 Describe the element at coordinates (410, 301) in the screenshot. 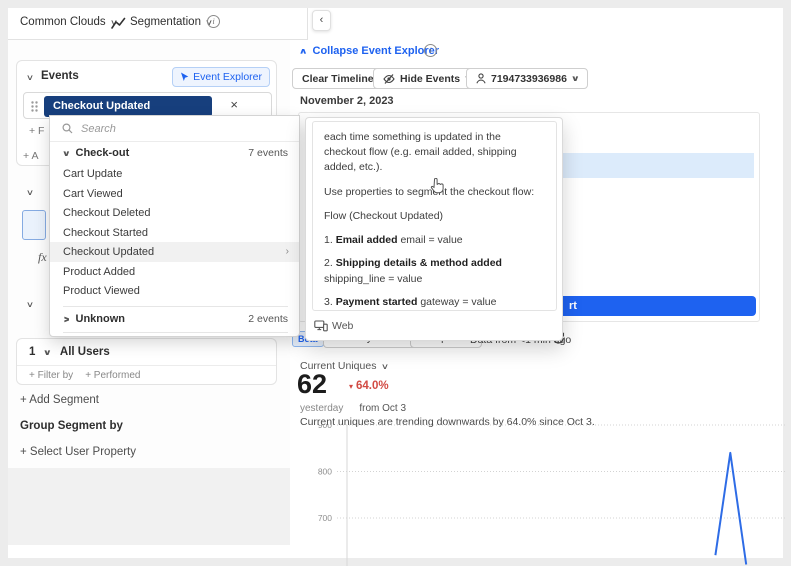

I see `flow-step: 3. Payment started gateway = value` at that location.